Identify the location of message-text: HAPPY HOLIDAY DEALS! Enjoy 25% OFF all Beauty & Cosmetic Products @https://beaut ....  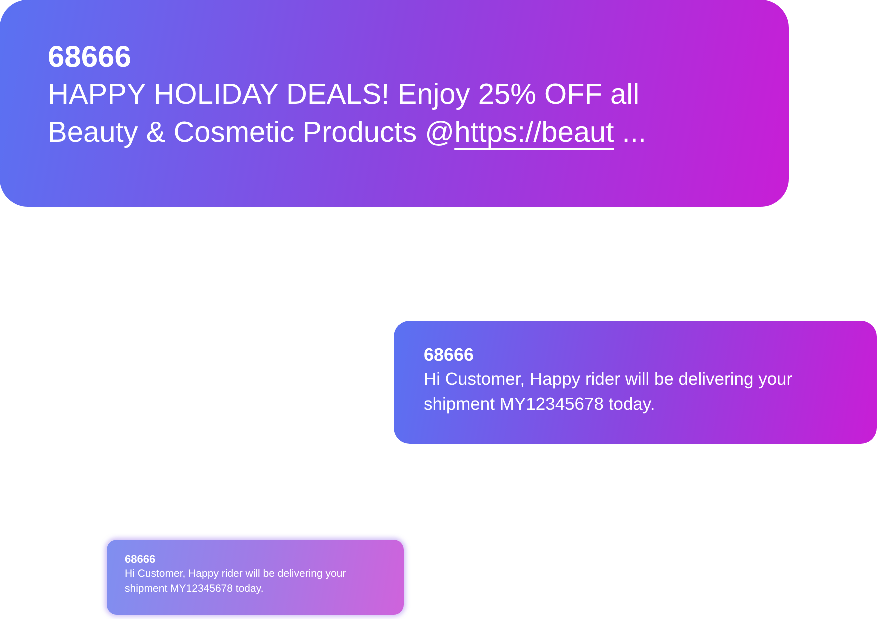
(348, 114).